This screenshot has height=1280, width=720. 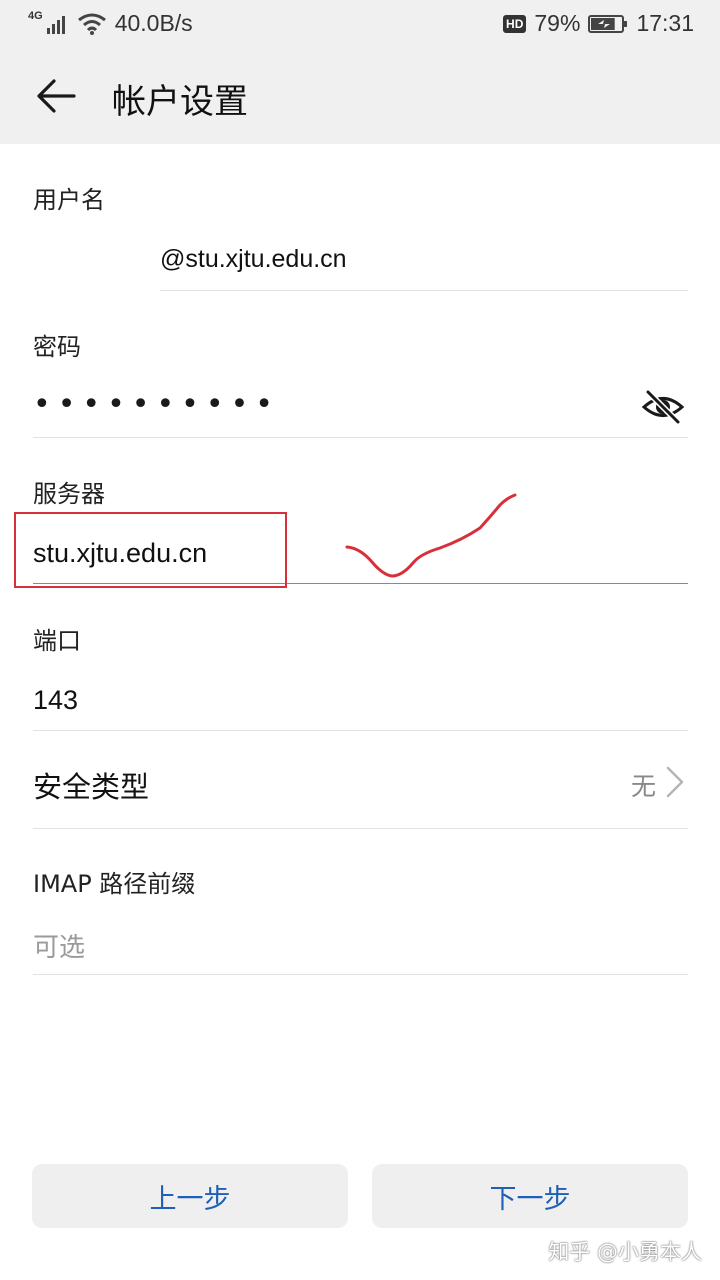 What do you see at coordinates (515, 23) in the screenshot?
I see `hd-badge: HD` at bounding box center [515, 23].